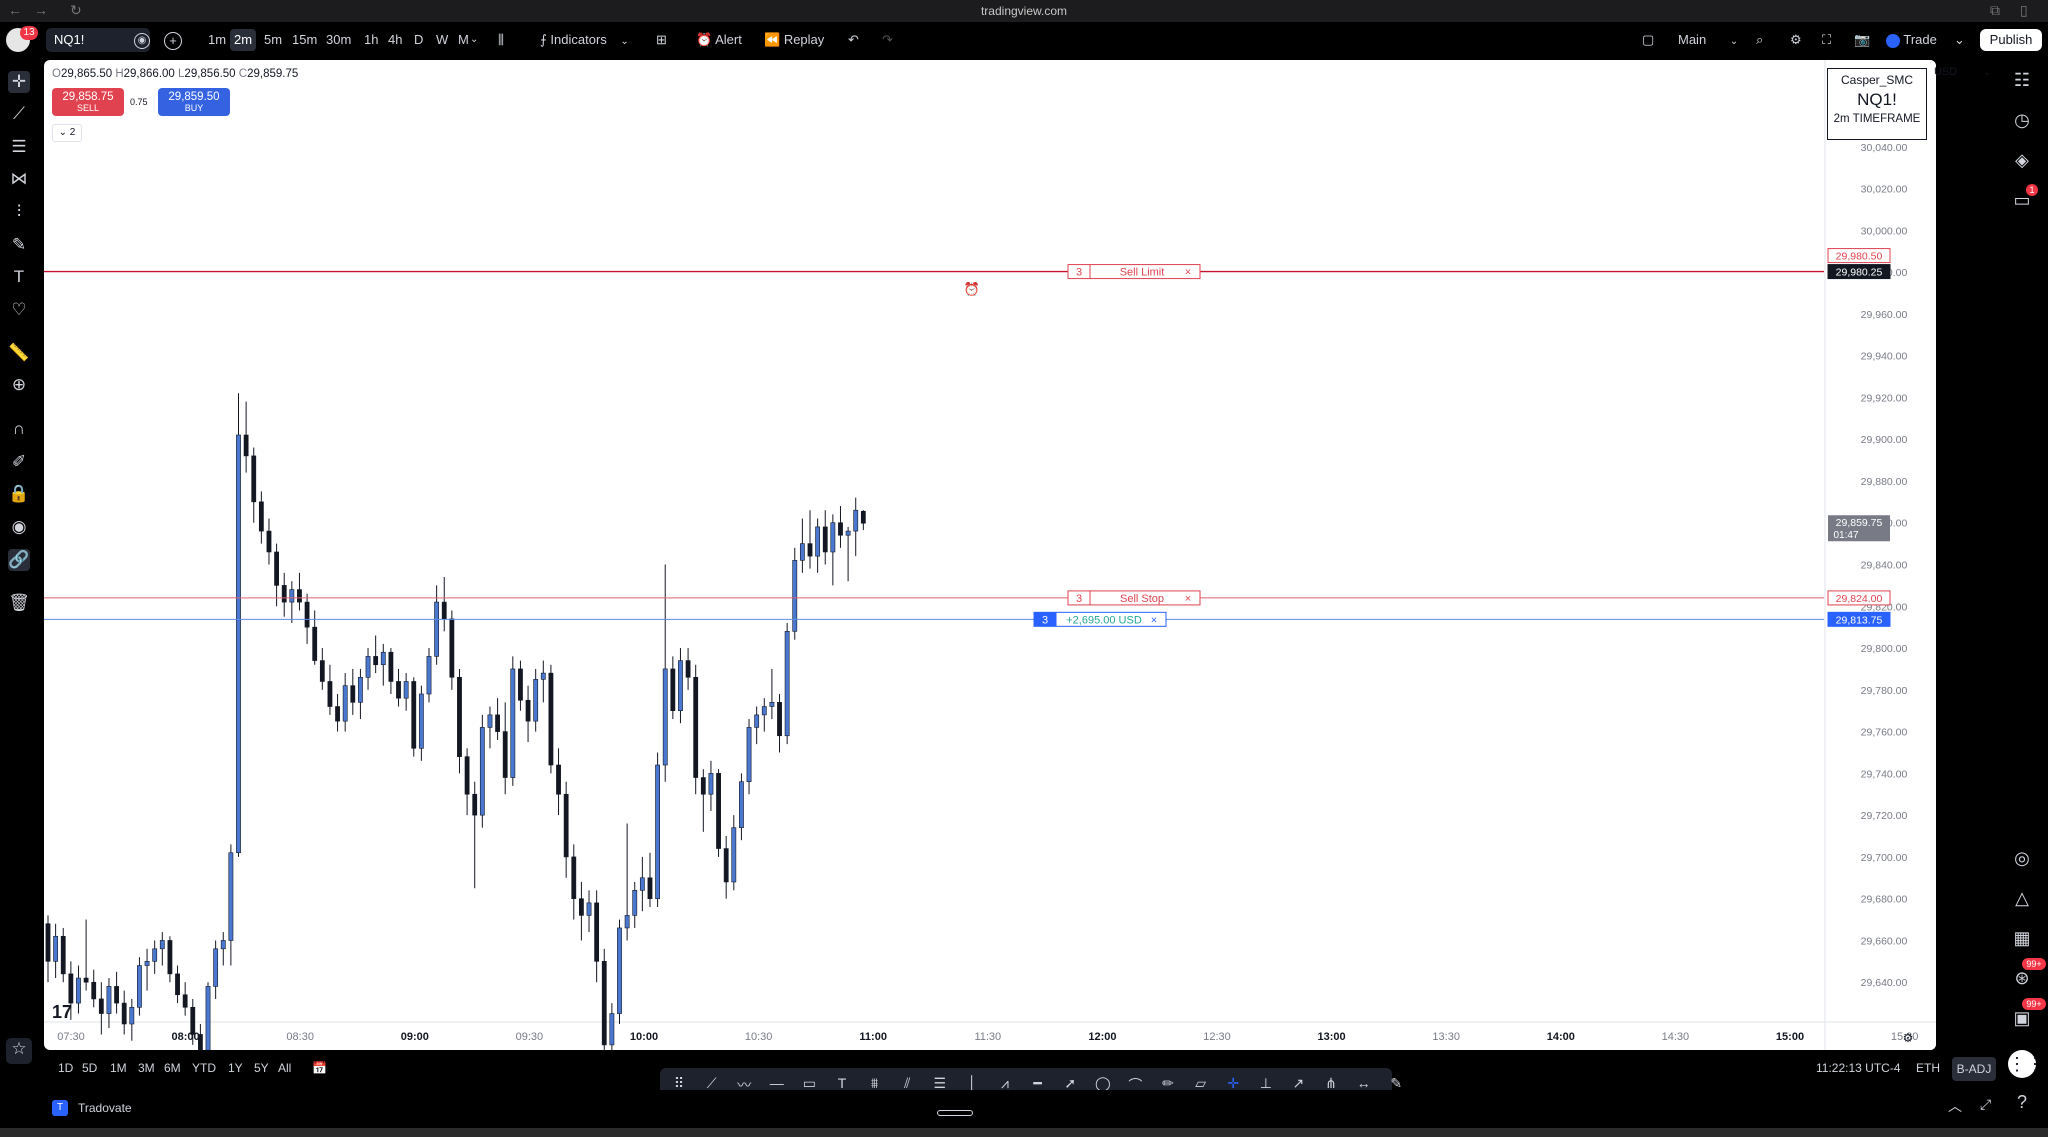 Image resolution: width=2048 pixels, height=1137 pixels. I want to click on range-all: All, so click(284, 1068).